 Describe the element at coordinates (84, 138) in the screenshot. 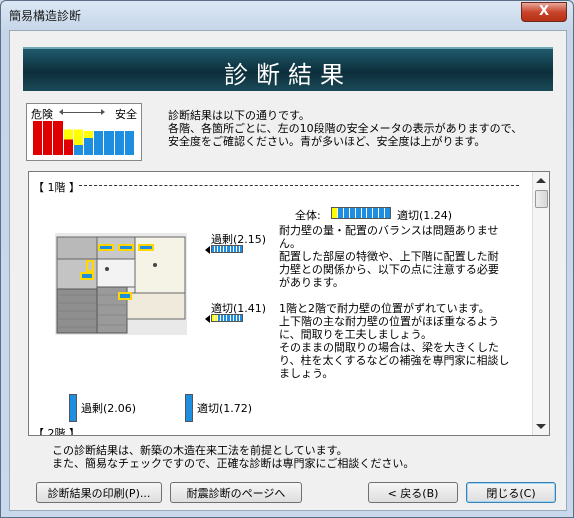

I see `legend-meter-scale` at that location.